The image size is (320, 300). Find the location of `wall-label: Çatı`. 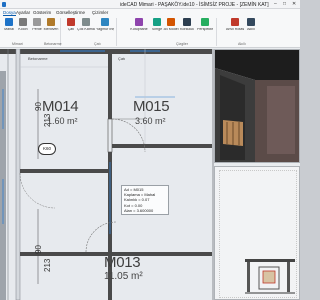

wall-label: Çatı is located at coordinates (122, 58).